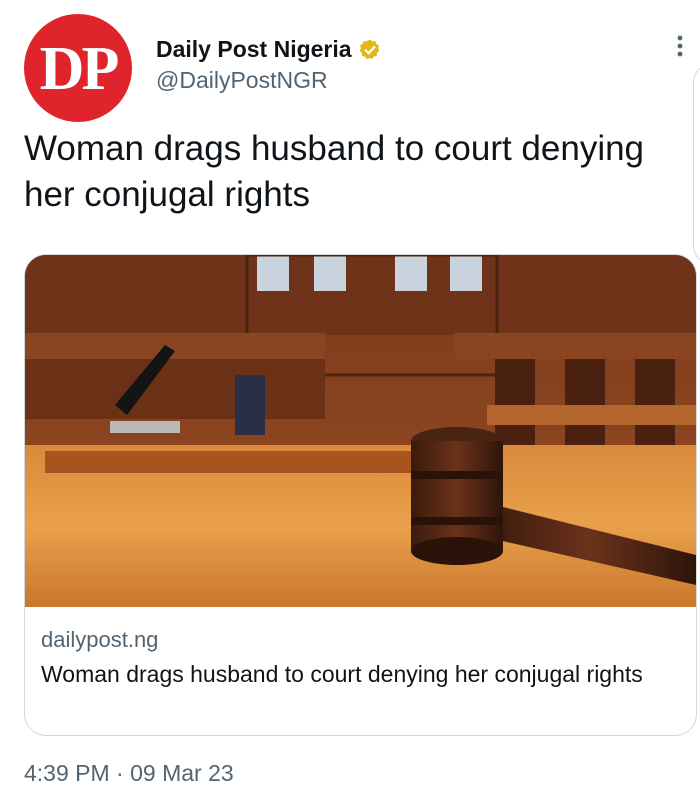  What do you see at coordinates (696, 164) in the screenshot?
I see `scrollbar-edge` at bounding box center [696, 164].